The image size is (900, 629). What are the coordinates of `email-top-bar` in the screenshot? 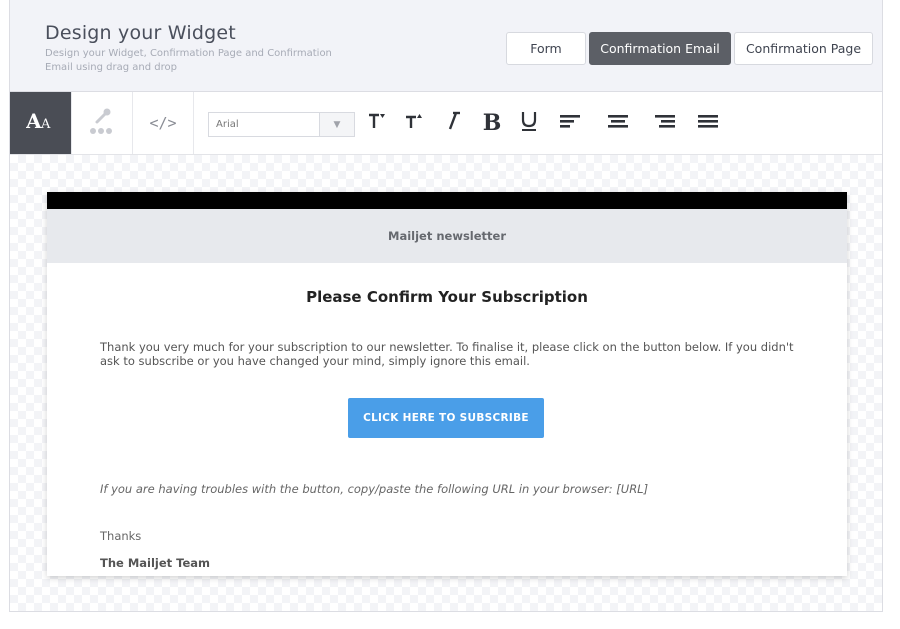 It's located at (447, 200).